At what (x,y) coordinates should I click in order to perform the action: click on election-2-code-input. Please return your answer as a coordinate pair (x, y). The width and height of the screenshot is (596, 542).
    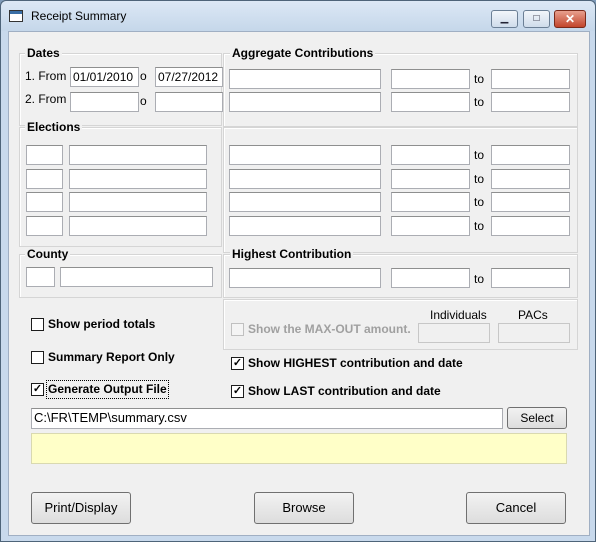
    Looking at the image, I should click on (44, 179).